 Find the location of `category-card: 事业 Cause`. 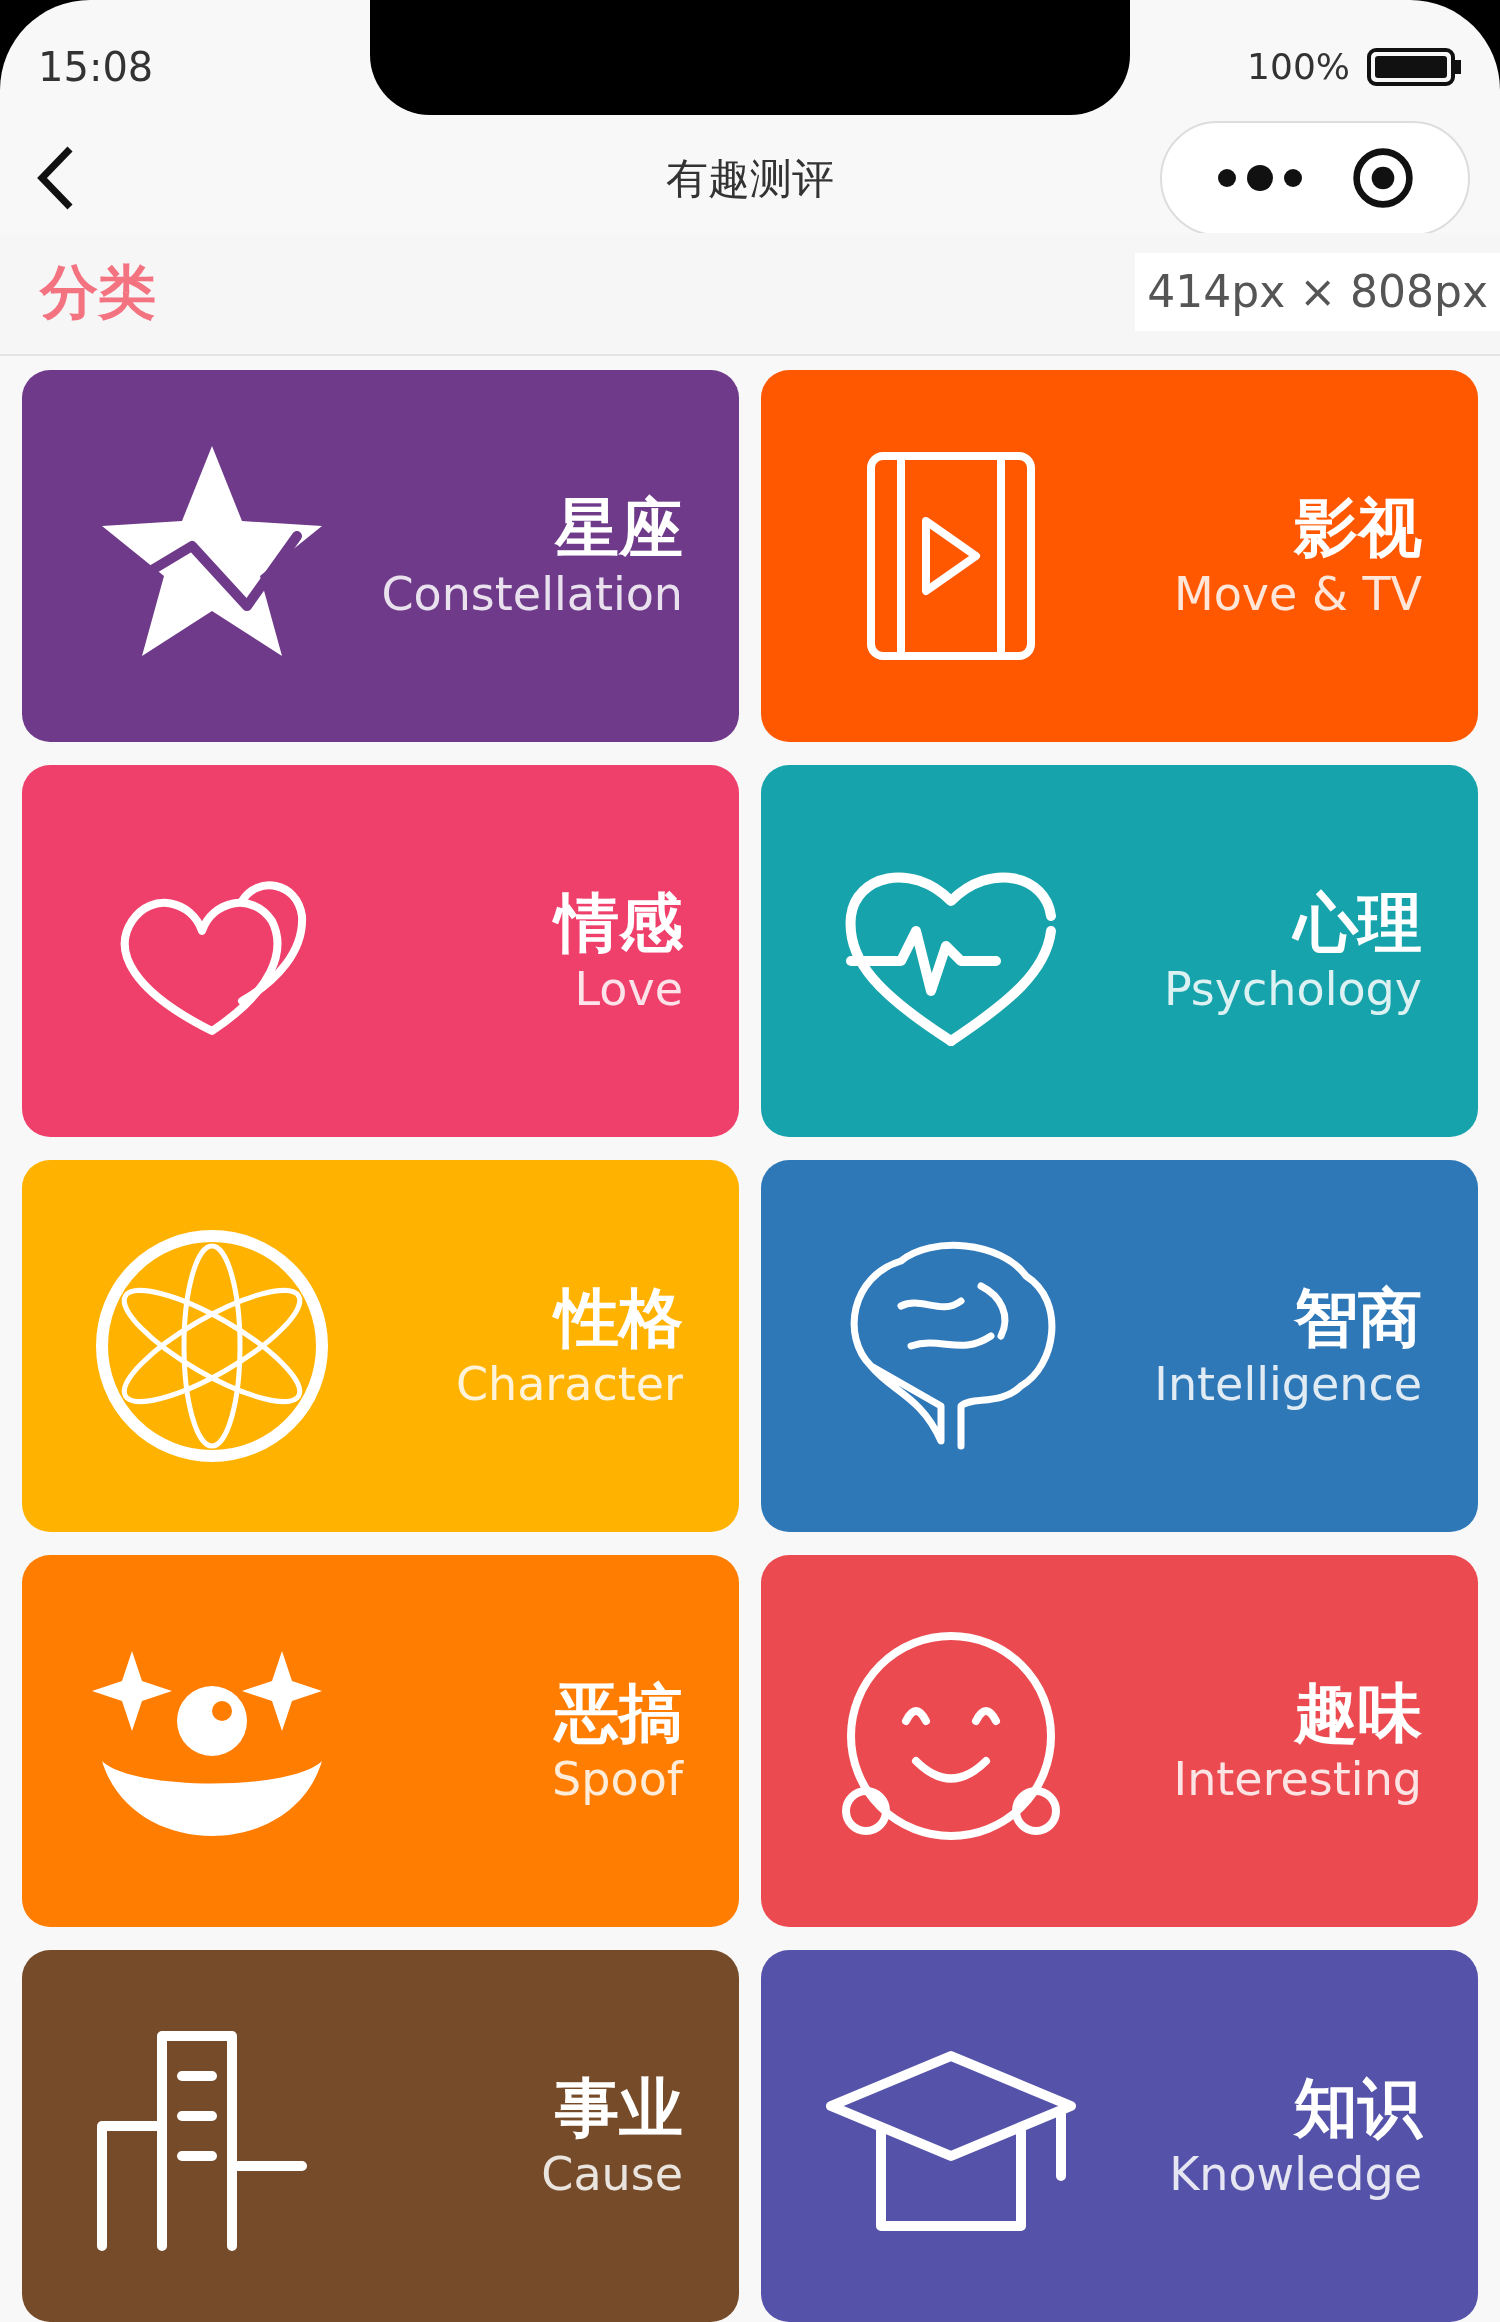

category-card: 事业 Cause is located at coordinates (380, 2136).